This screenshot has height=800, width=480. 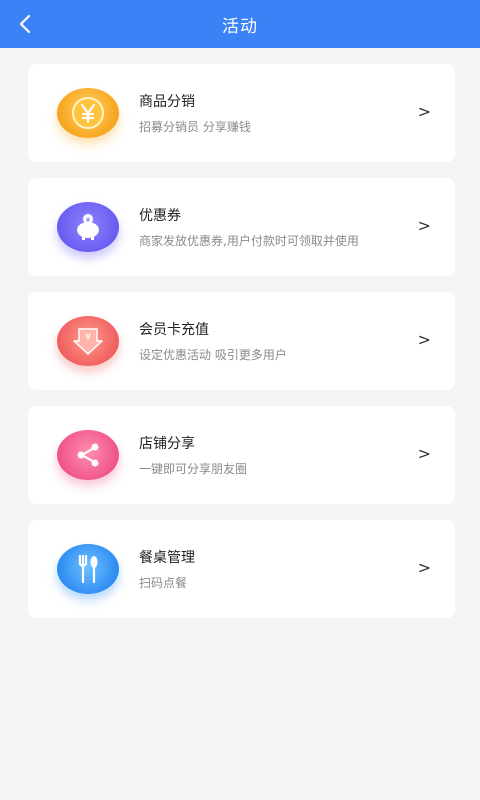 What do you see at coordinates (241, 227) in the screenshot?
I see `activity-item-coupon: ¥ 优惠券 商家发放优惠券,用户付款时可领取并使用 >` at bounding box center [241, 227].